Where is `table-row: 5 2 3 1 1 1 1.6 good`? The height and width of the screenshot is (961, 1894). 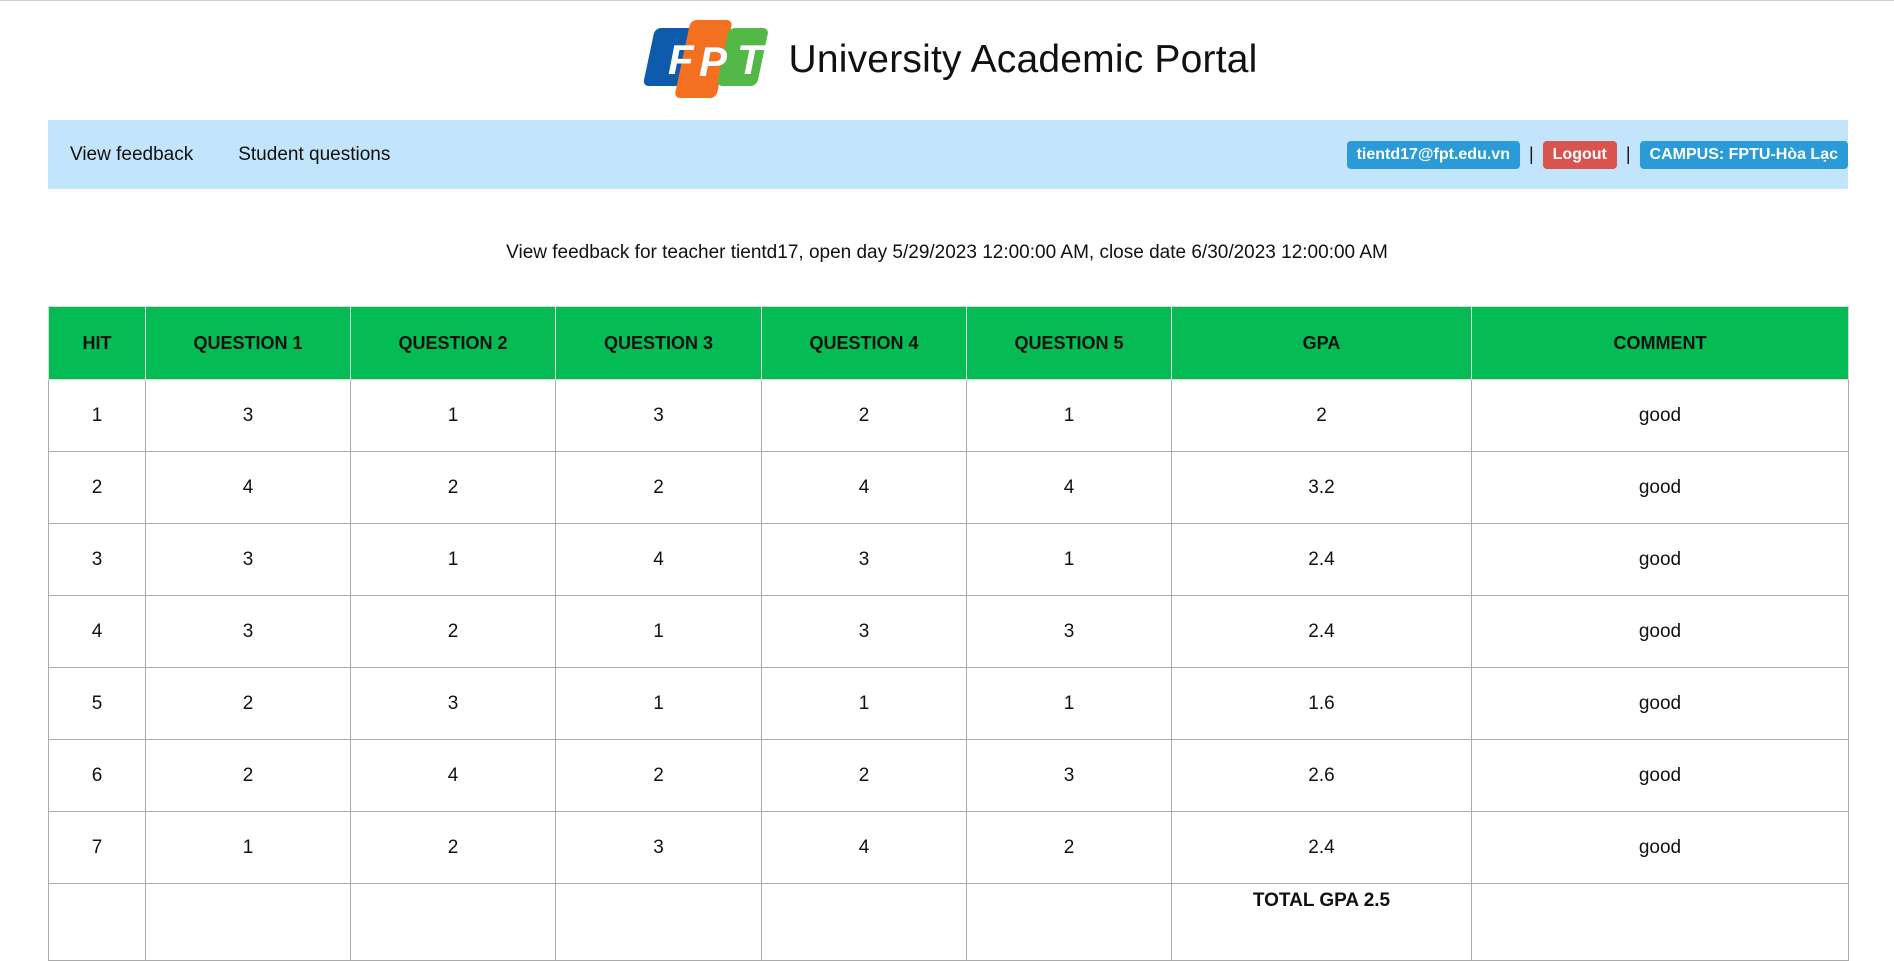
table-row: 5 2 3 1 1 1 1.6 good is located at coordinates (948, 703).